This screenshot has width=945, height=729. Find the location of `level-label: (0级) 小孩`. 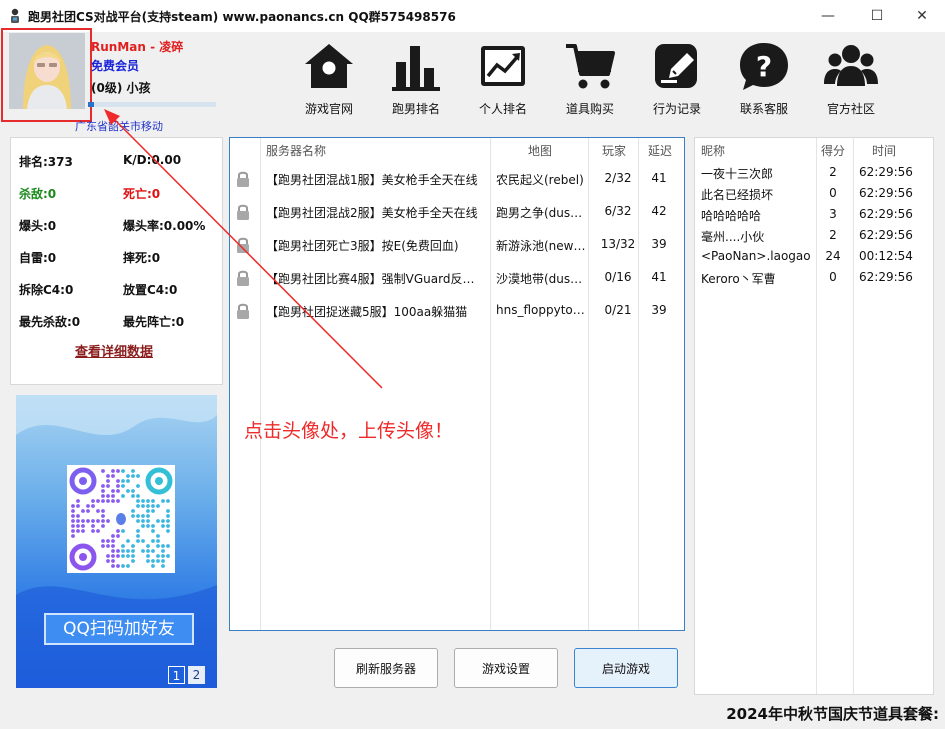

level-label: (0级) 小孩 is located at coordinates (121, 88).